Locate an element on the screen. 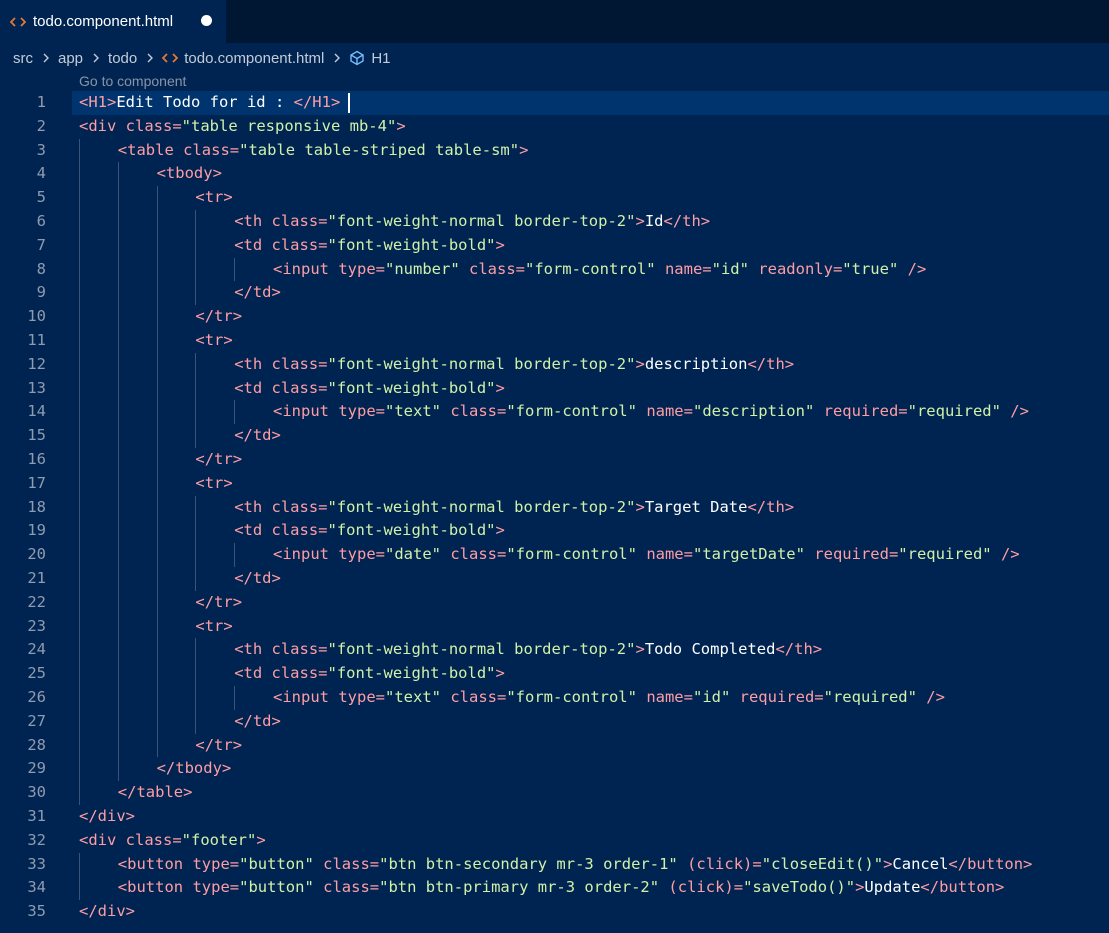 The height and width of the screenshot is (933, 1109). code-line: 11 <tr> is located at coordinates (554, 340).